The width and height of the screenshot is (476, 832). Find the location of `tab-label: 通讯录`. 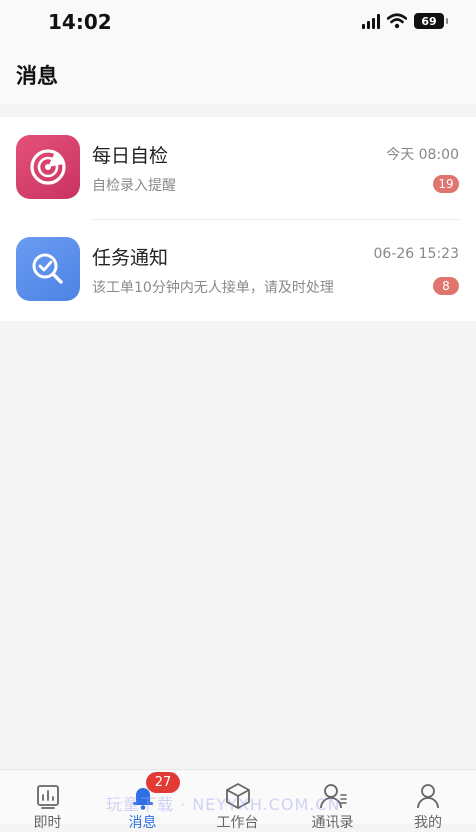

tab-label: 通讯录 is located at coordinates (332, 823).